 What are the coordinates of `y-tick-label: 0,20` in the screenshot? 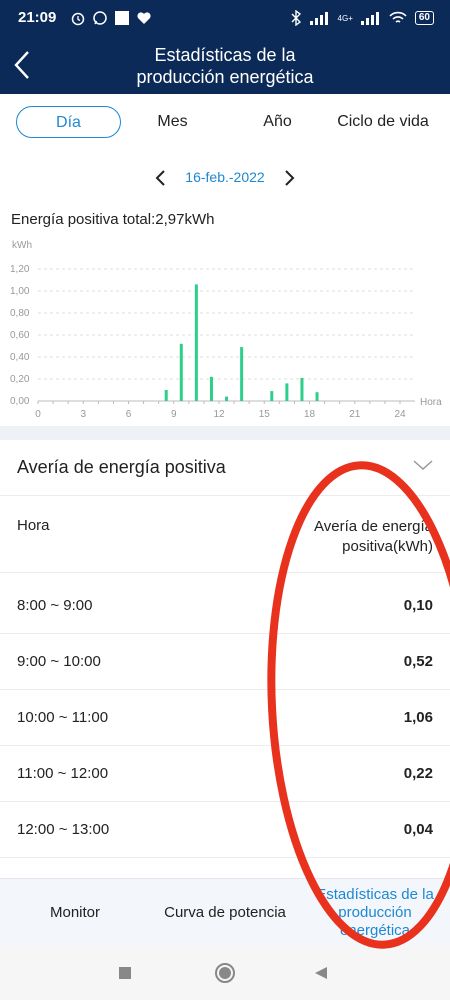 It's located at (20, 379).